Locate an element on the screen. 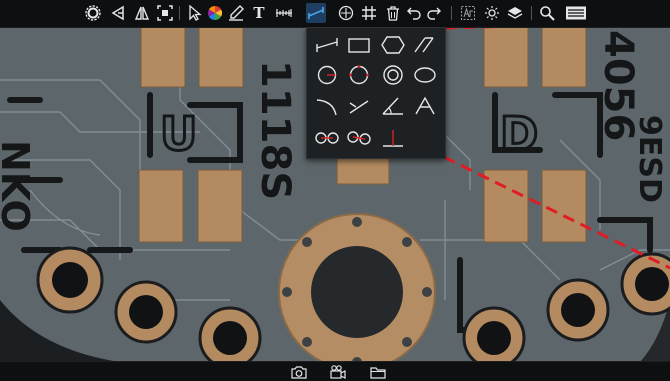 This screenshot has width=670, height=381. folder-icon is located at coordinates (378, 373).